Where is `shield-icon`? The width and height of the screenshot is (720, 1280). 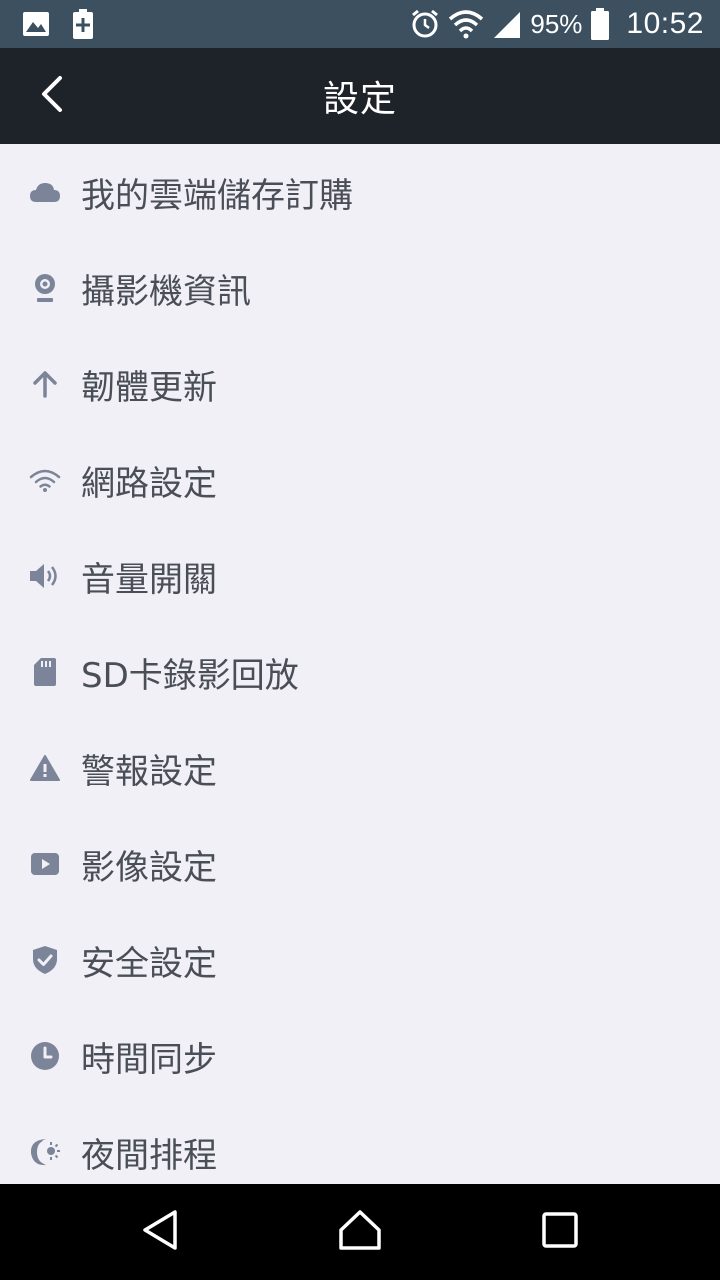 shield-icon is located at coordinates (45, 960).